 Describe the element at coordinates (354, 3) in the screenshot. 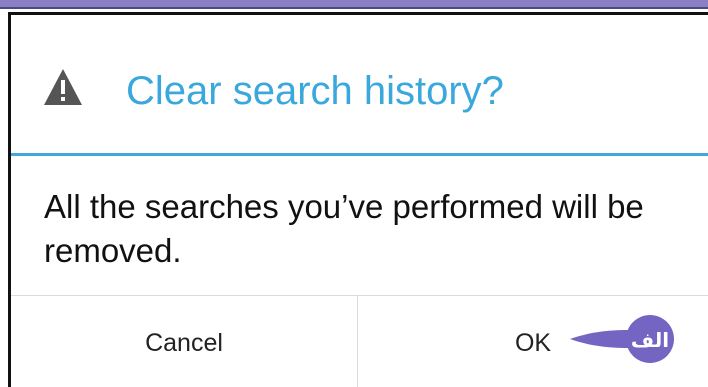

I see `window-top-border` at that location.